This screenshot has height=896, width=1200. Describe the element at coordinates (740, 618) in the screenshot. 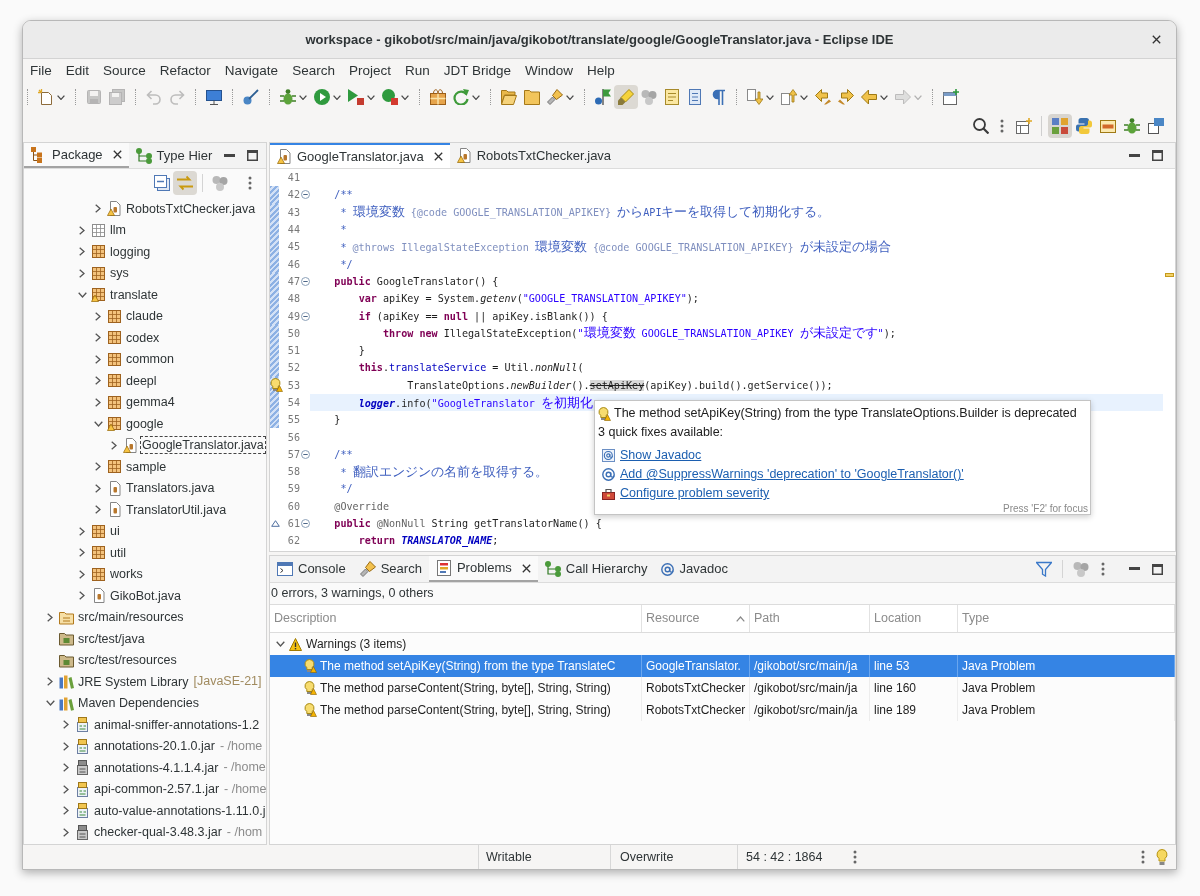

I see `chevron-up-icon` at that location.